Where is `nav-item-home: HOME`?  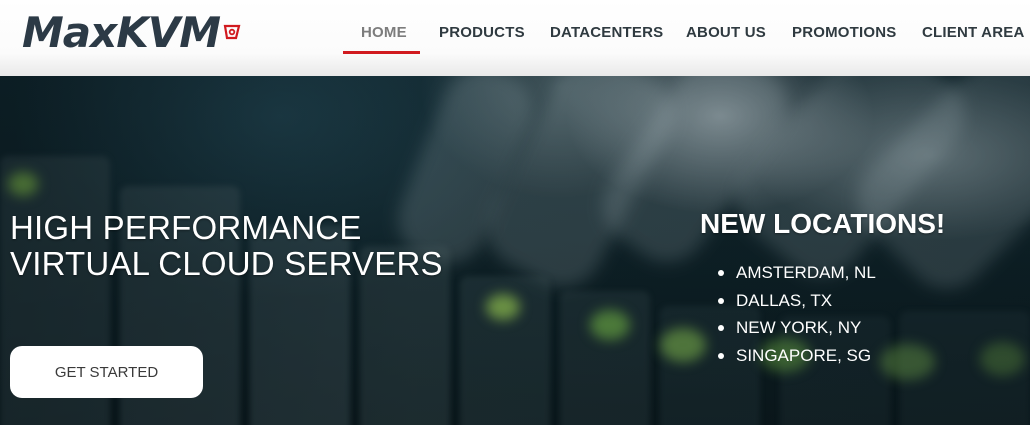 nav-item-home: HOME is located at coordinates (384, 32).